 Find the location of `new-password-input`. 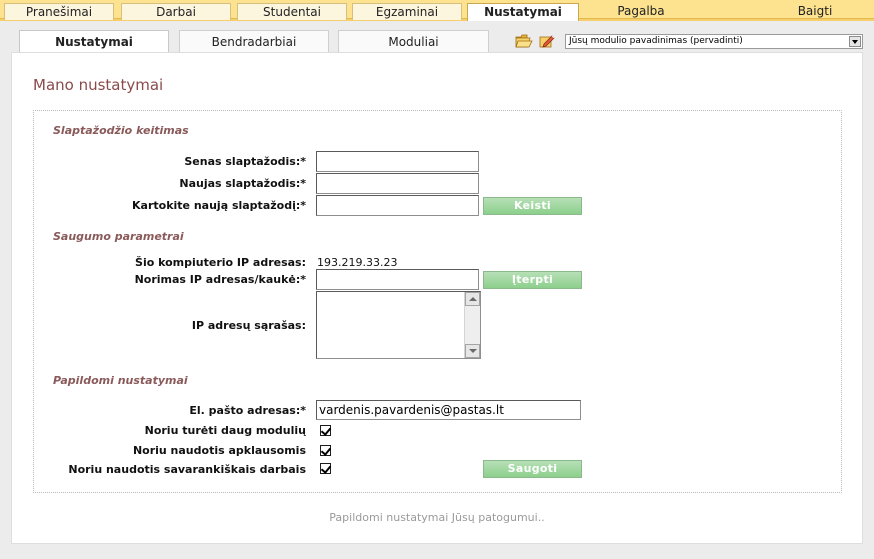

new-password-input is located at coordinates (397, 183).